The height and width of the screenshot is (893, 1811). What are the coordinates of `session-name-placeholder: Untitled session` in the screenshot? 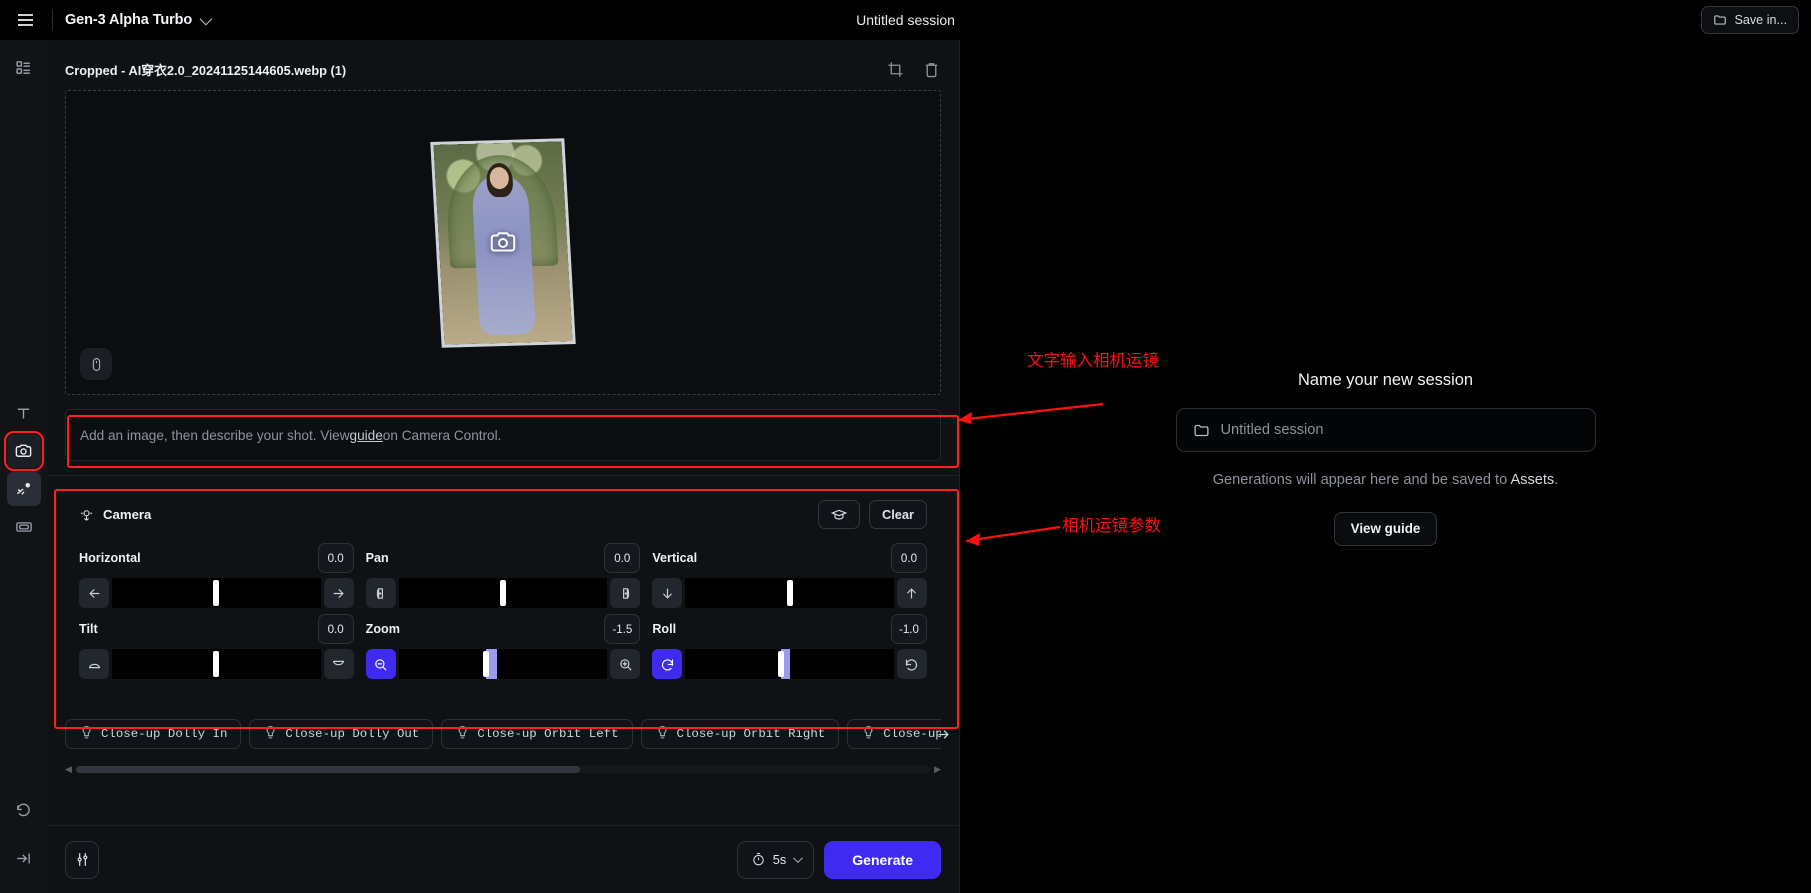 It's located at (1272, 430).